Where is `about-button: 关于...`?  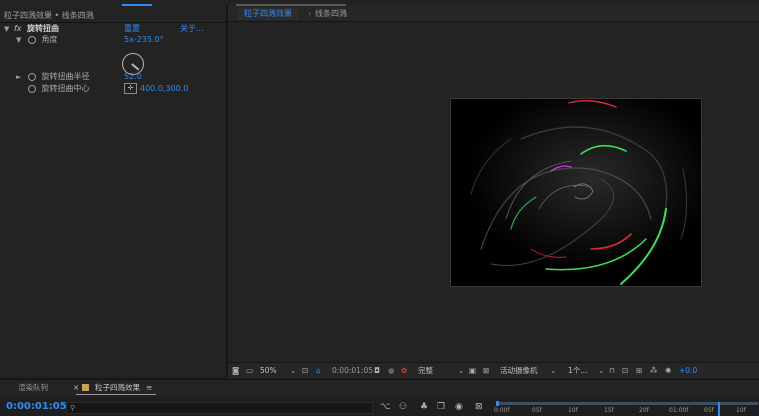 about-button: 关于... is located at coordinates (192, 28).